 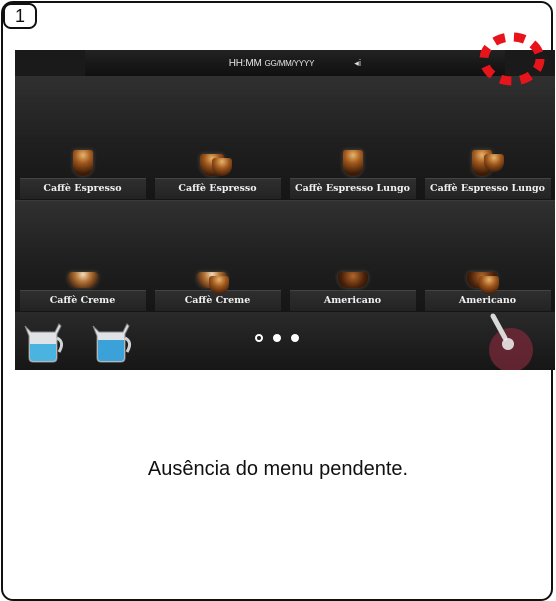 I want to click on drink-button-caffe-espresso-lungo-1: Caffè Espresso Lungo, so click(x=352, y=166).